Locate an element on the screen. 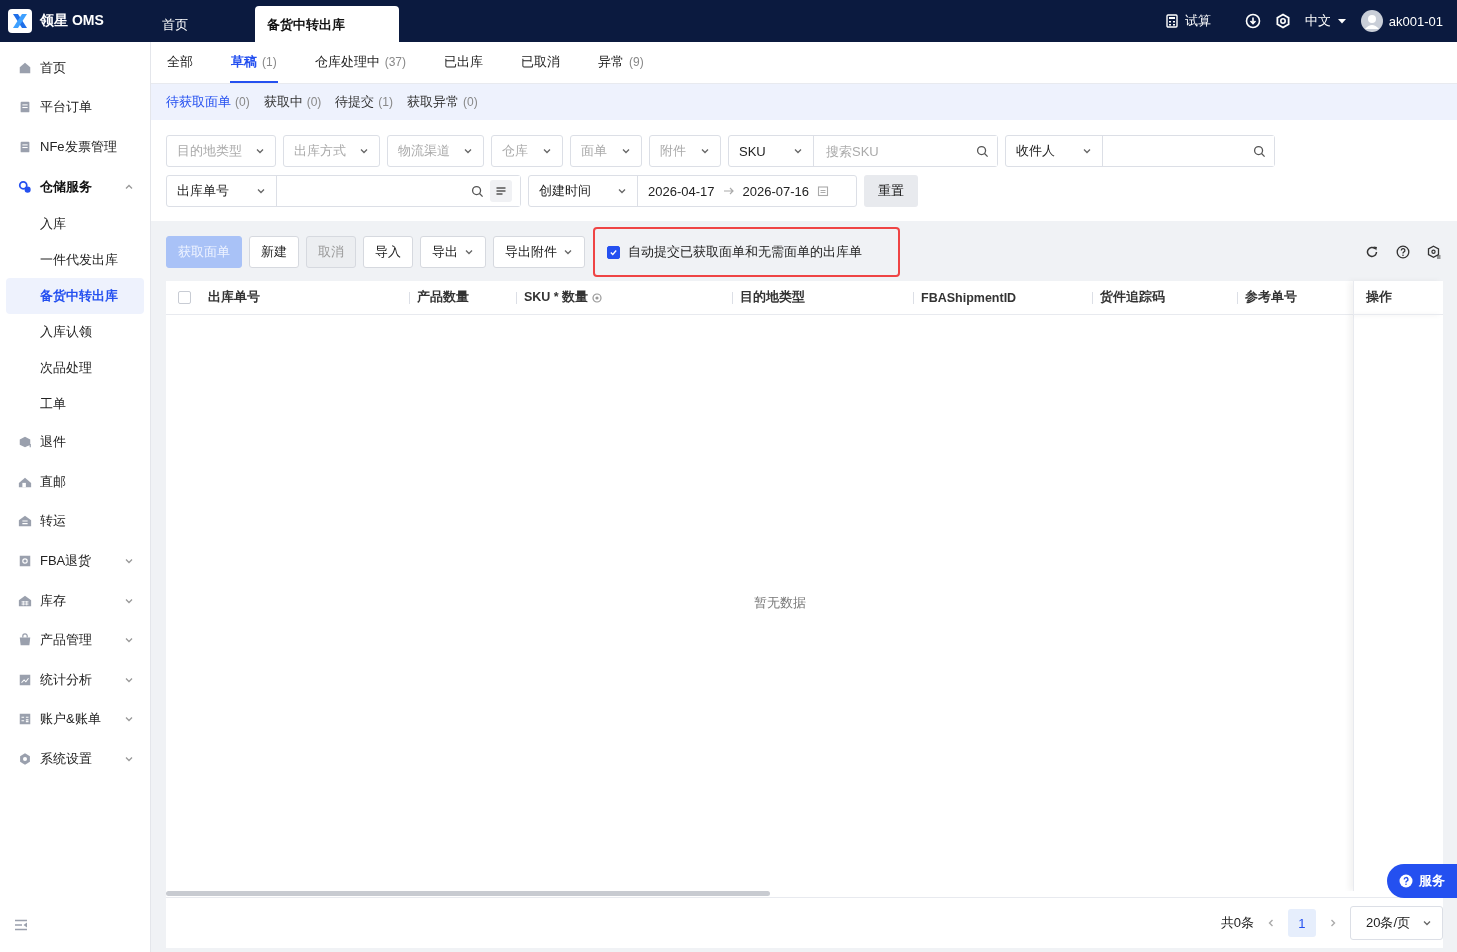  sidebar-item: 库存 is located at coordinates (75, 600).